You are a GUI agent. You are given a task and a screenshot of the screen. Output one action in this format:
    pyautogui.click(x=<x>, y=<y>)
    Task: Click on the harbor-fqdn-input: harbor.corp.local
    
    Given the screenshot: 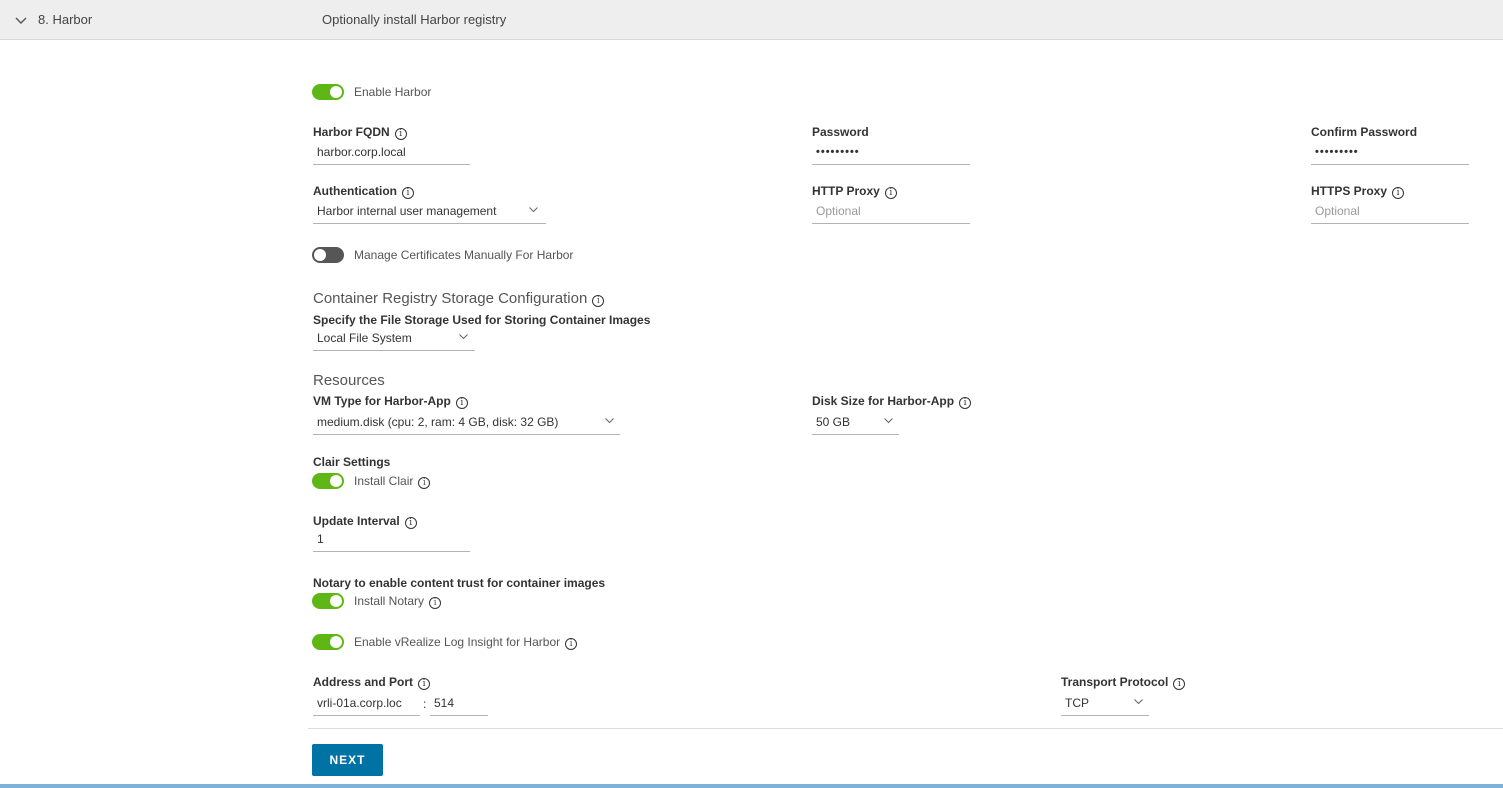 What is the action you would take?
    pyautogui.click(x=391, y=153)
    